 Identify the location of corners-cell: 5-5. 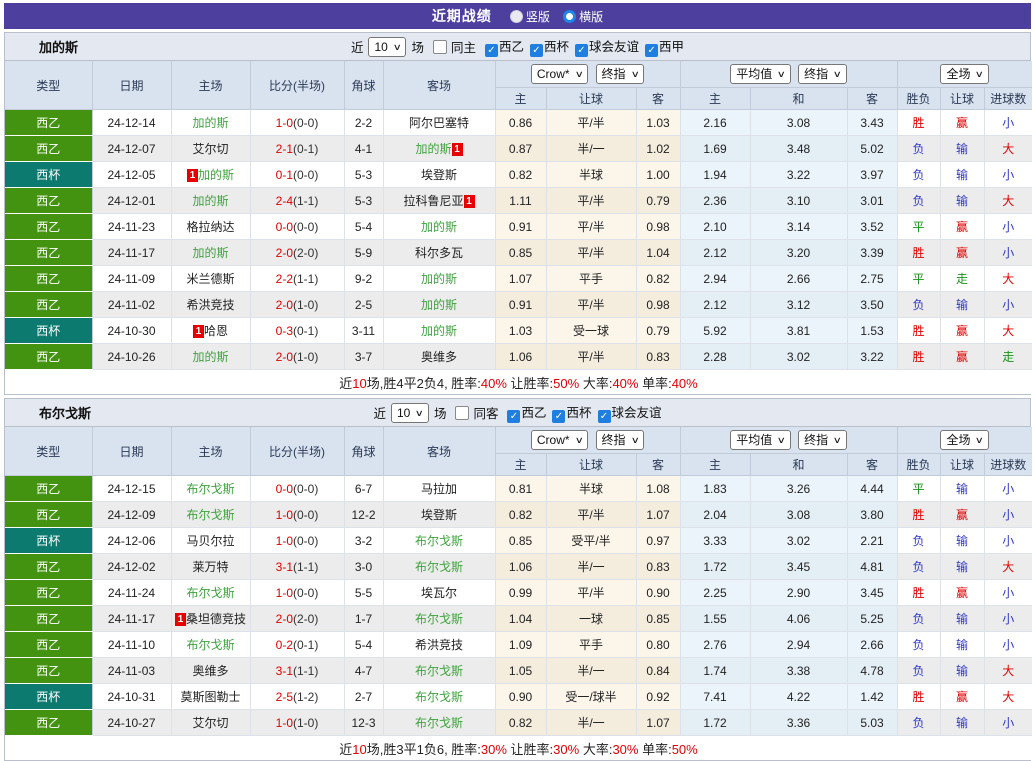
(364, 592).